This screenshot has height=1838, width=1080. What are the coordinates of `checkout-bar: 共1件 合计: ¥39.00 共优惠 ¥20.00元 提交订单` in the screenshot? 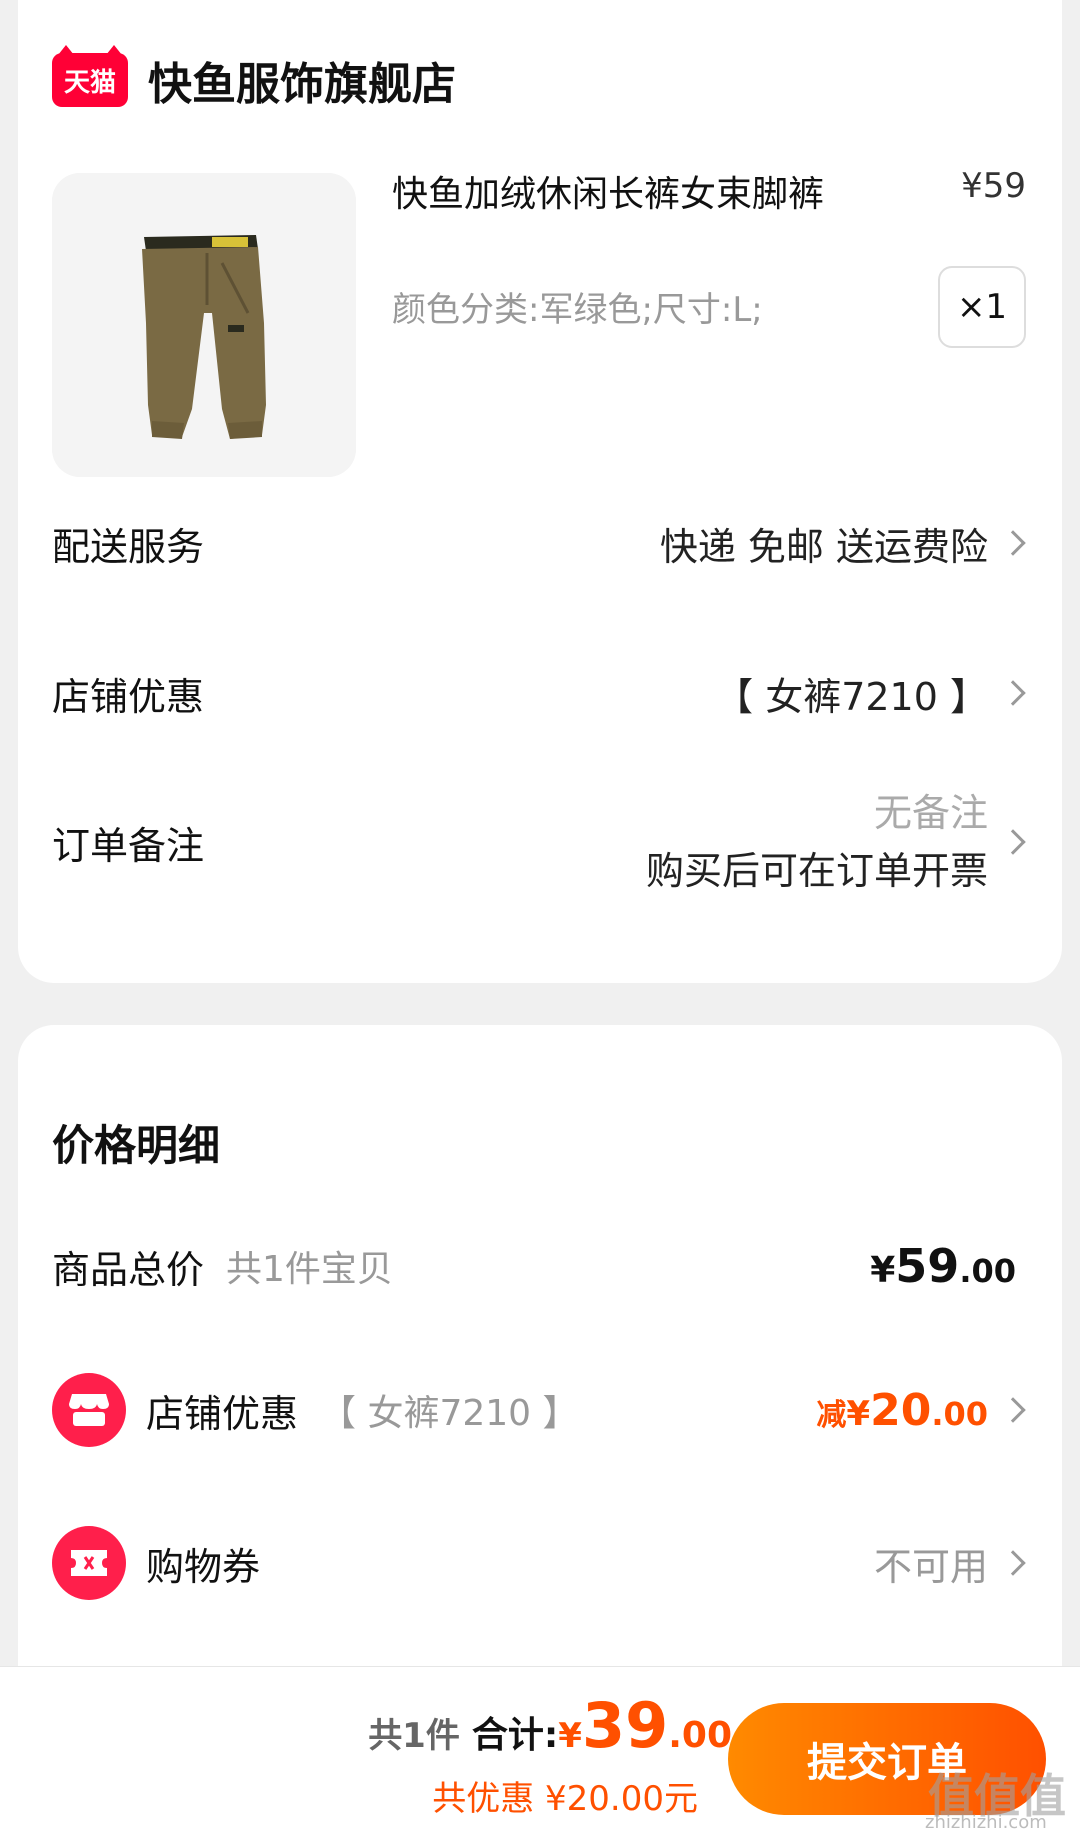 It's located at (540, 1752).